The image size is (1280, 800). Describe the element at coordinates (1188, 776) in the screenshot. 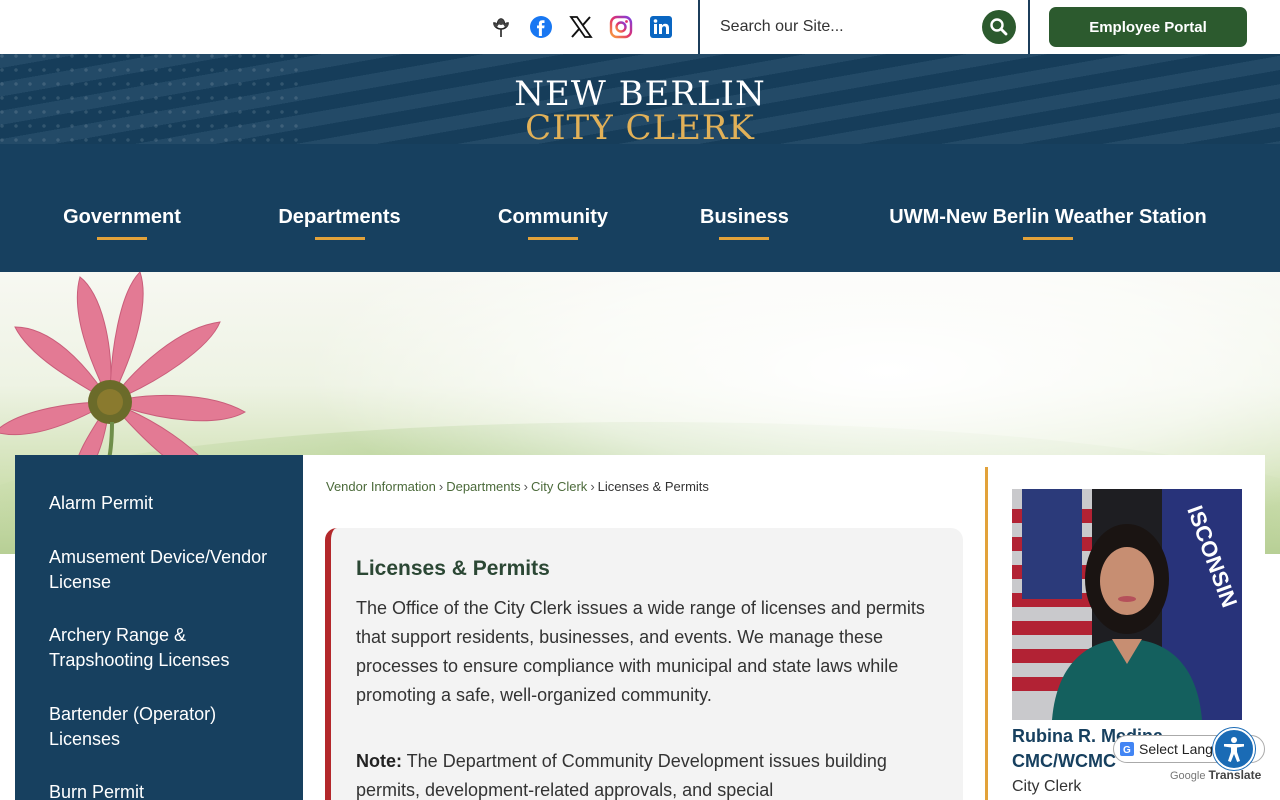

I see `google-label: Google` at that location.